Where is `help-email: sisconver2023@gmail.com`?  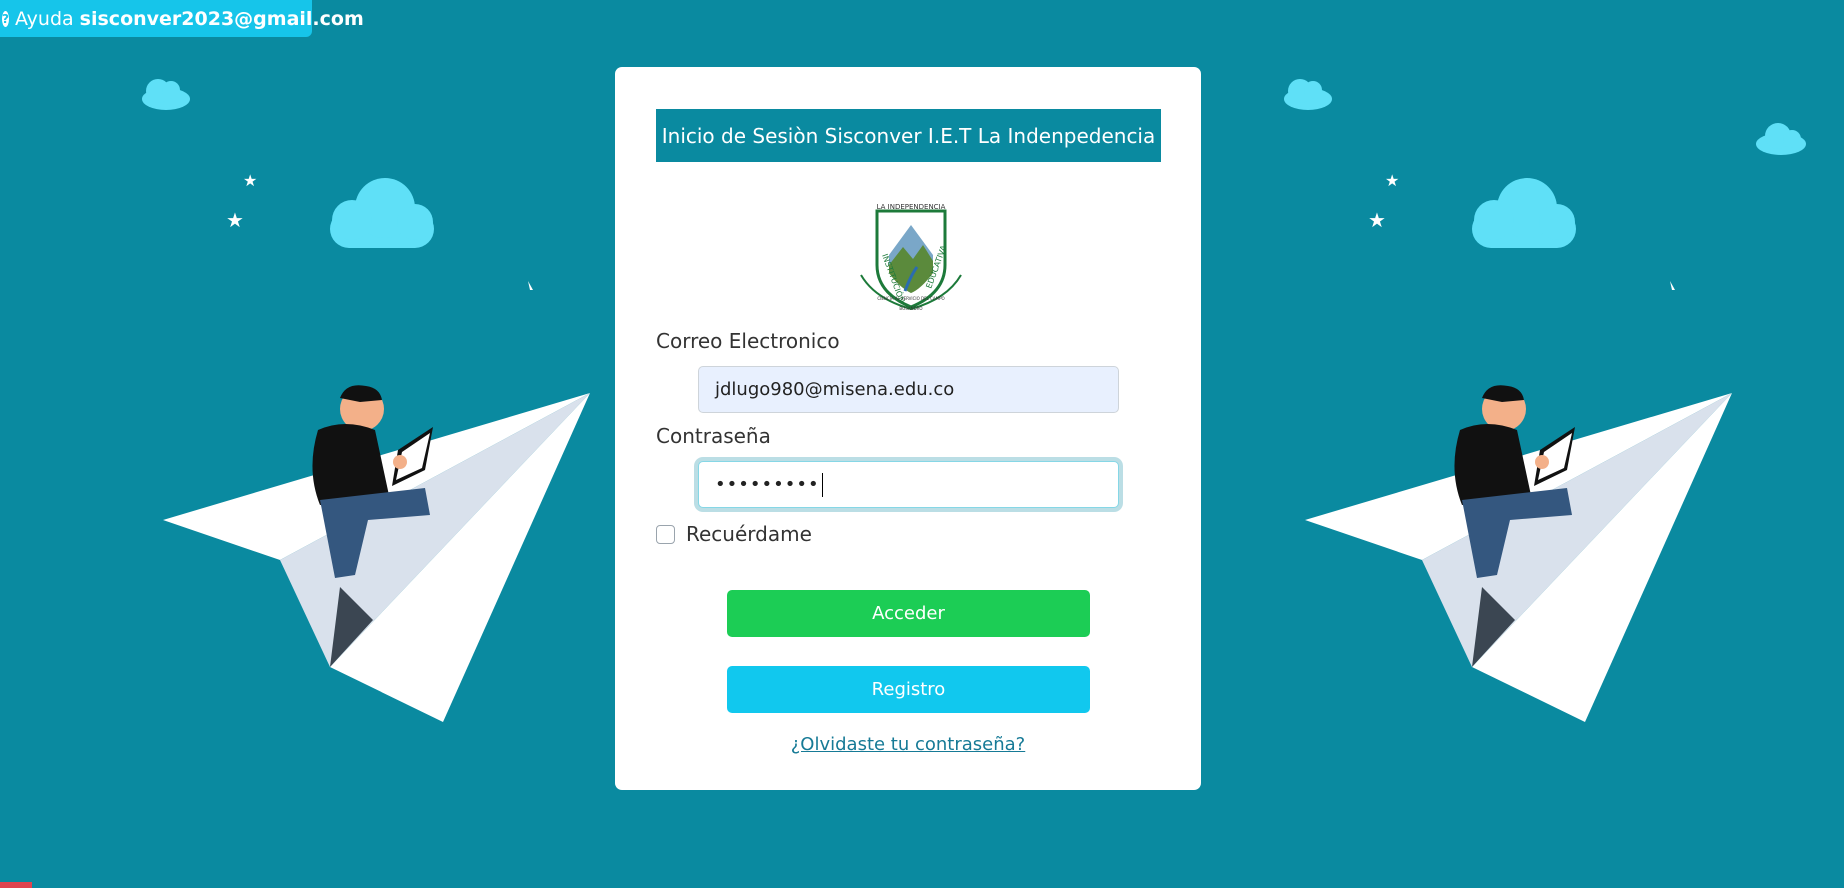
help-email: sisconver2023@gmail.com is located at coordinates (222, 19).